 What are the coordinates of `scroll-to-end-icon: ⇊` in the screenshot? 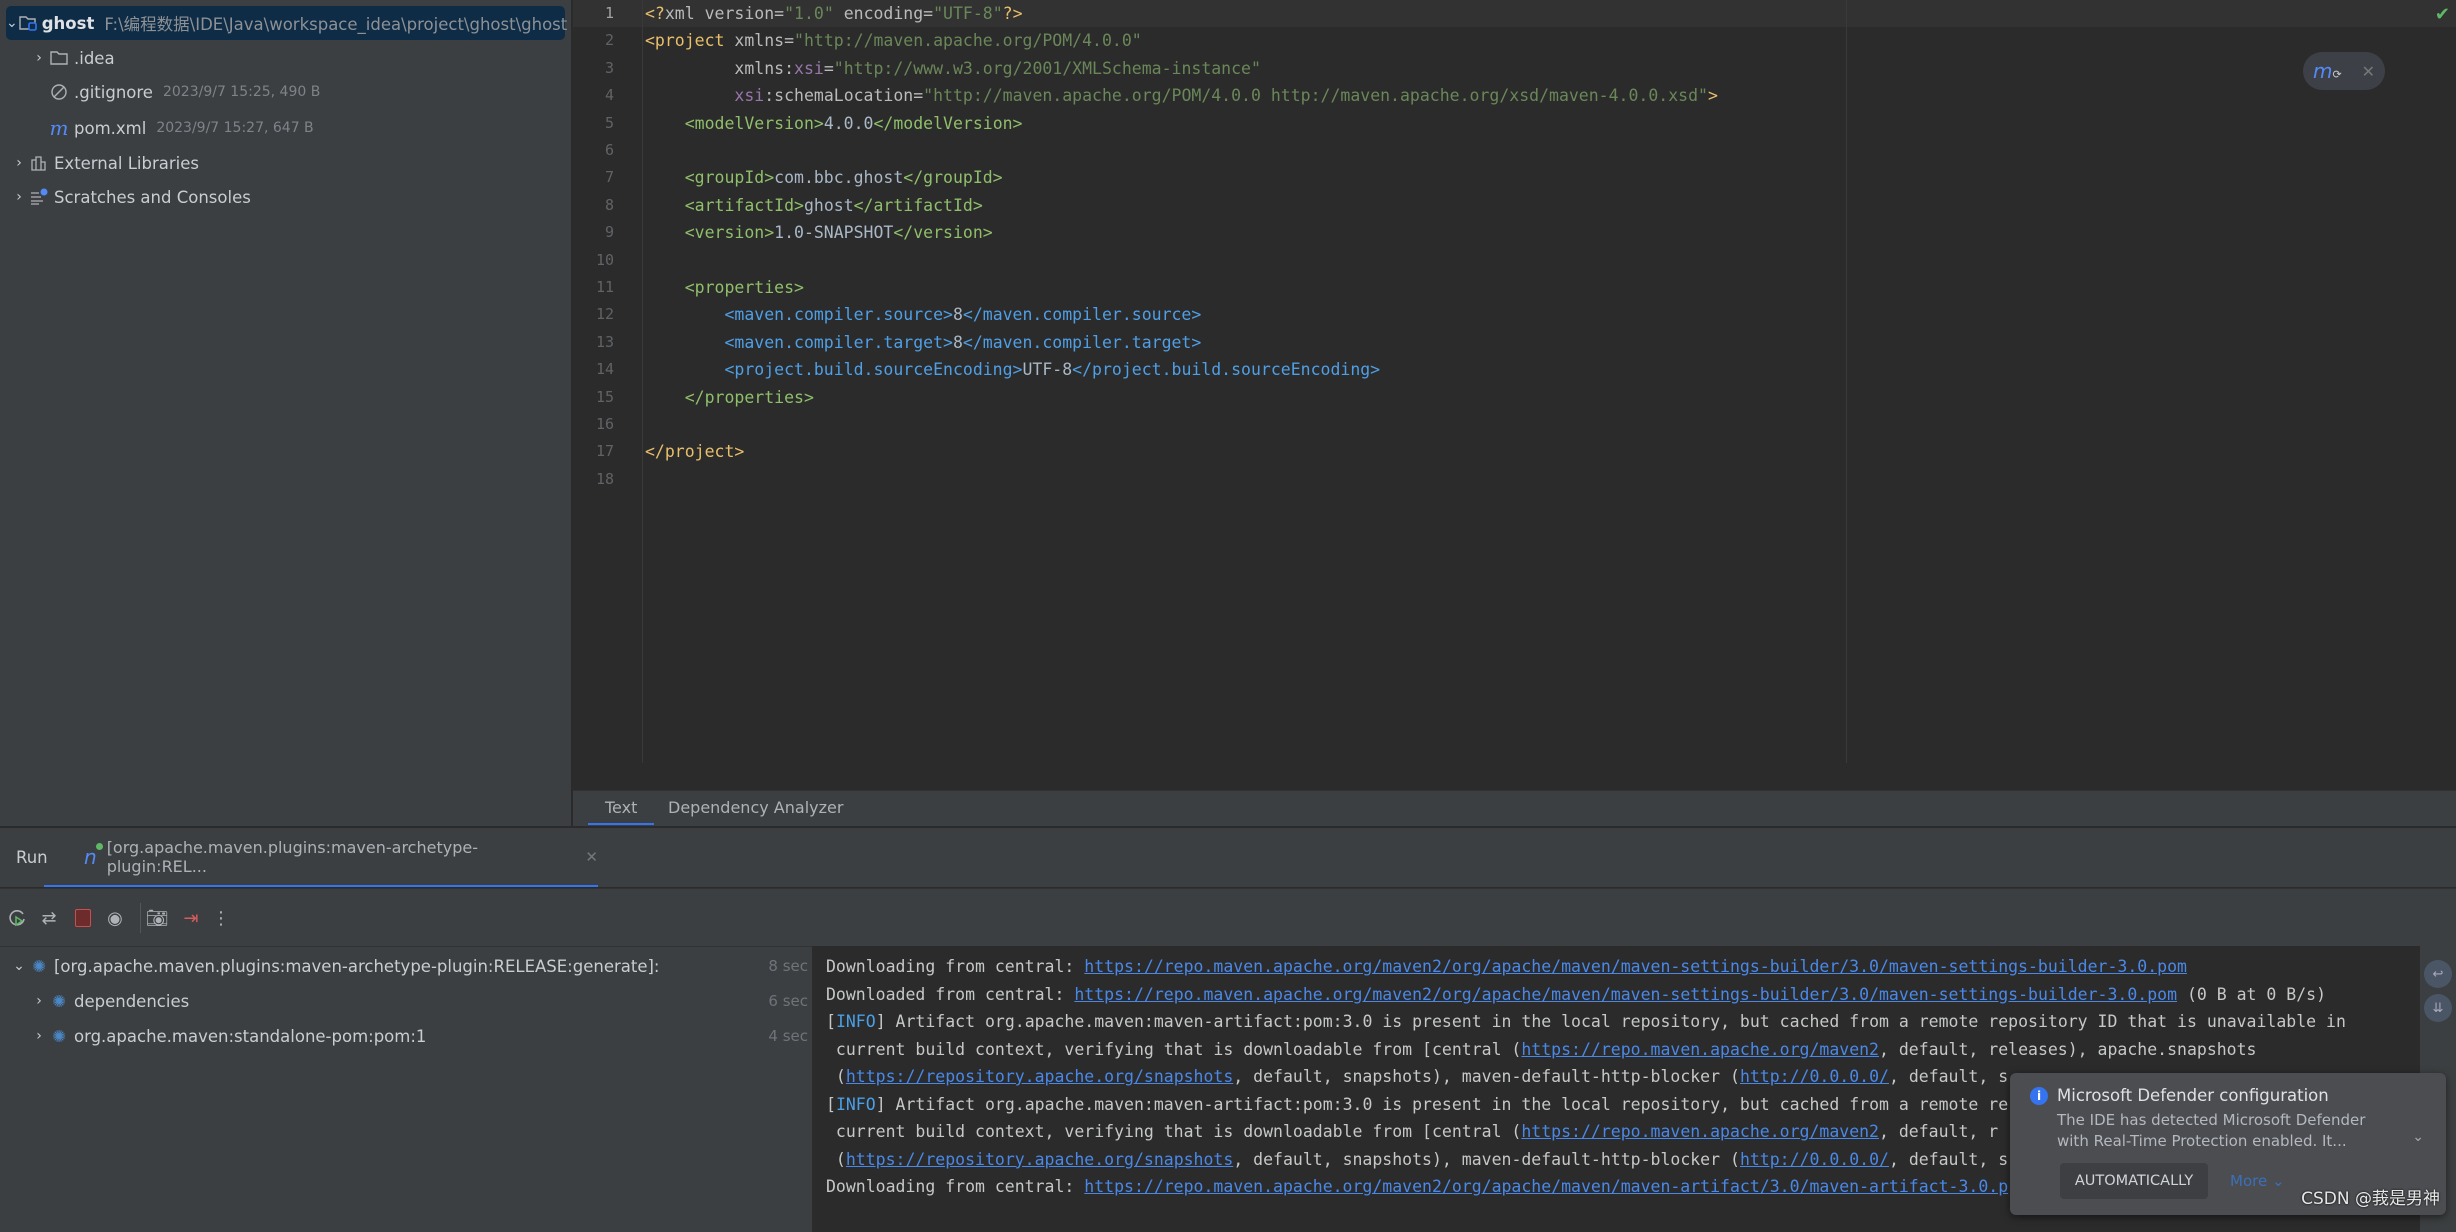 It's located at (2438, 1008).